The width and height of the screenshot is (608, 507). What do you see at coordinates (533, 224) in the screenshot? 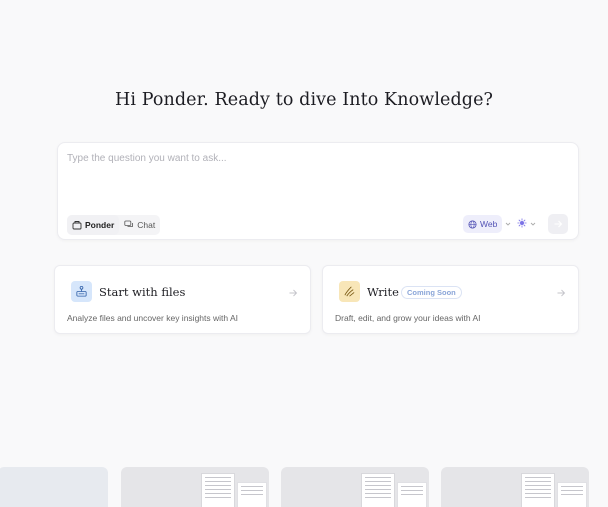
I see `model-chevron-icon` at bounding box center [533, 224].